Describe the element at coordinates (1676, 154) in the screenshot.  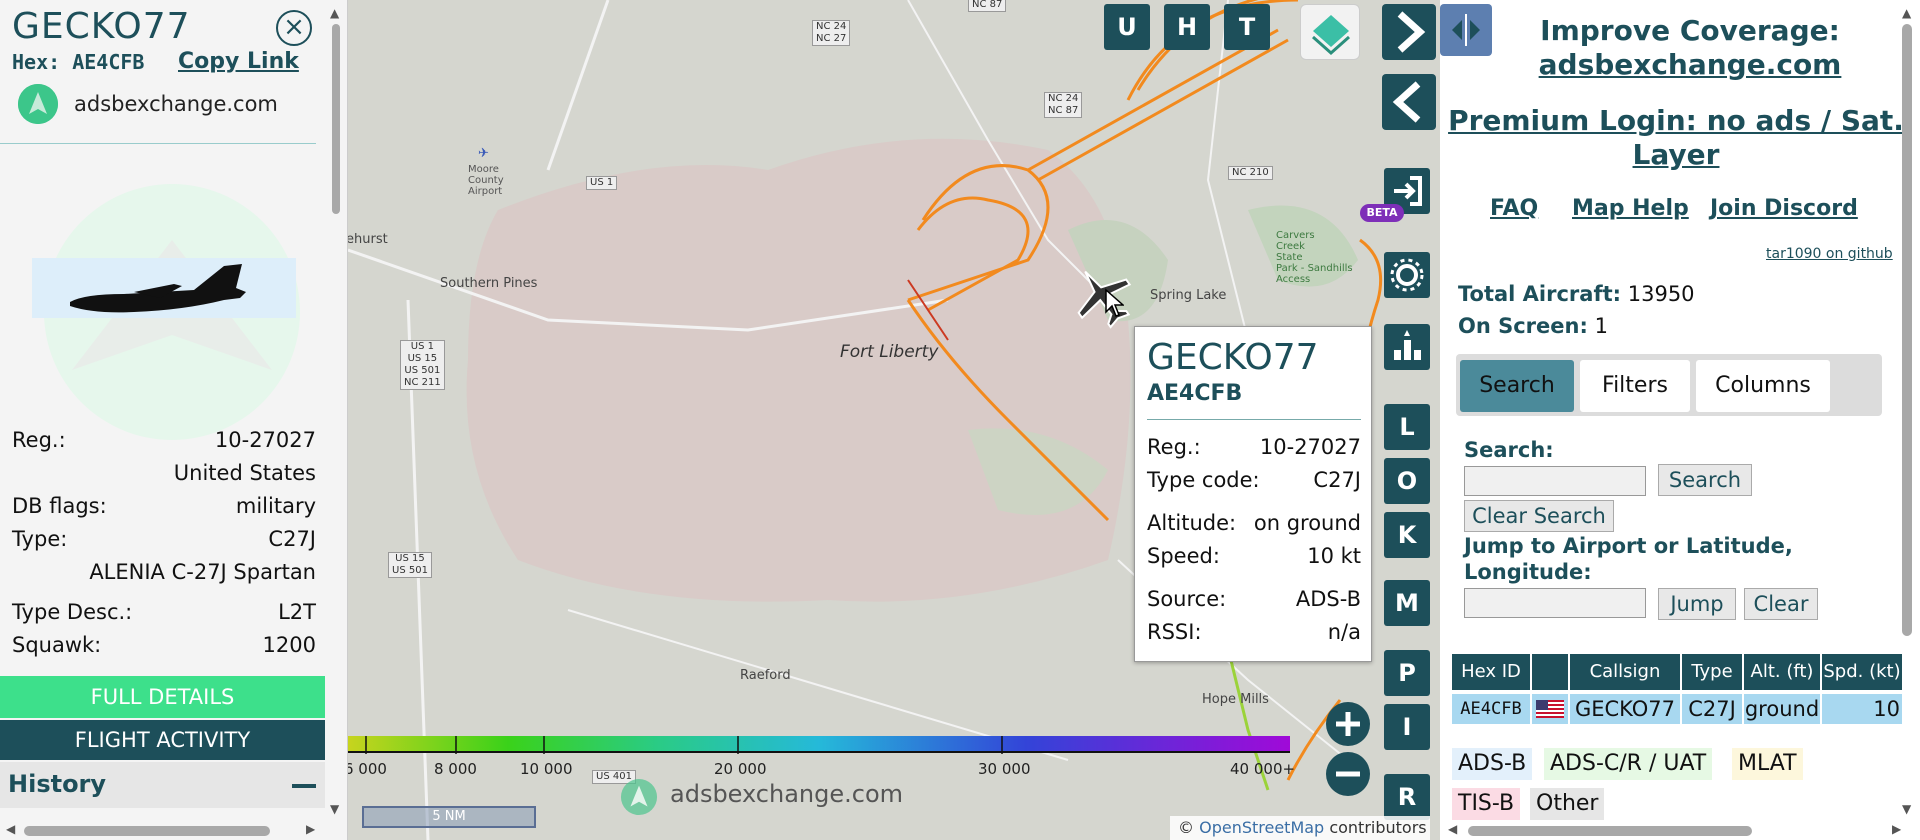
I see `premium-login-link-line2: Layer` at that location.